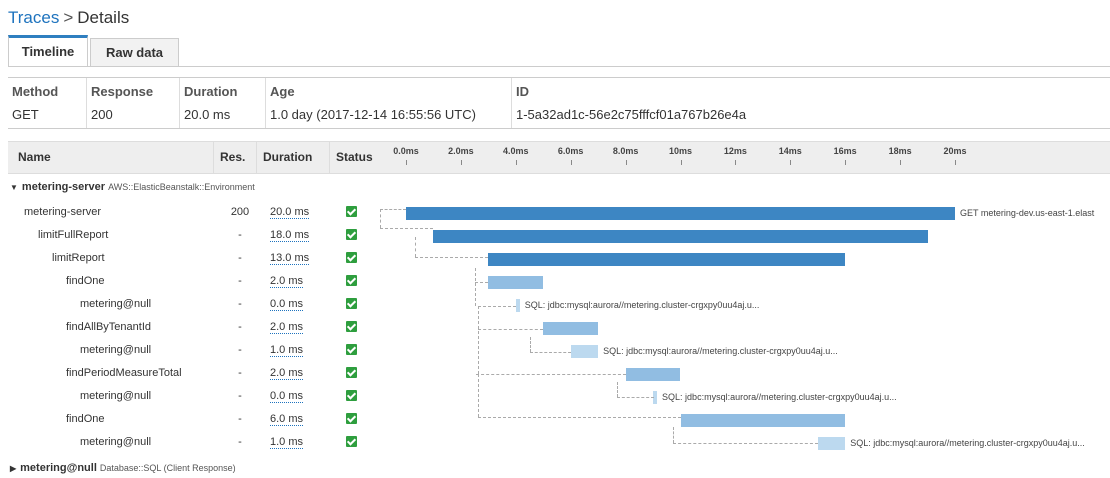  I want to click on summary-duration-value: 20.0 ms, so click(207, 114).